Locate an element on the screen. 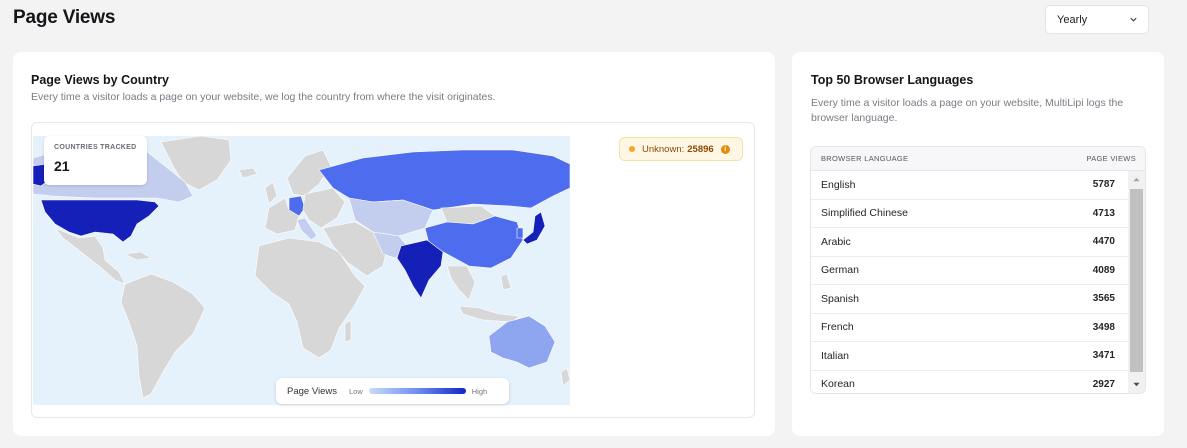 Image resolution: width=1187 pixels, height=448 pixels. table-row: French 3498 is located at coordinates (978, 328).